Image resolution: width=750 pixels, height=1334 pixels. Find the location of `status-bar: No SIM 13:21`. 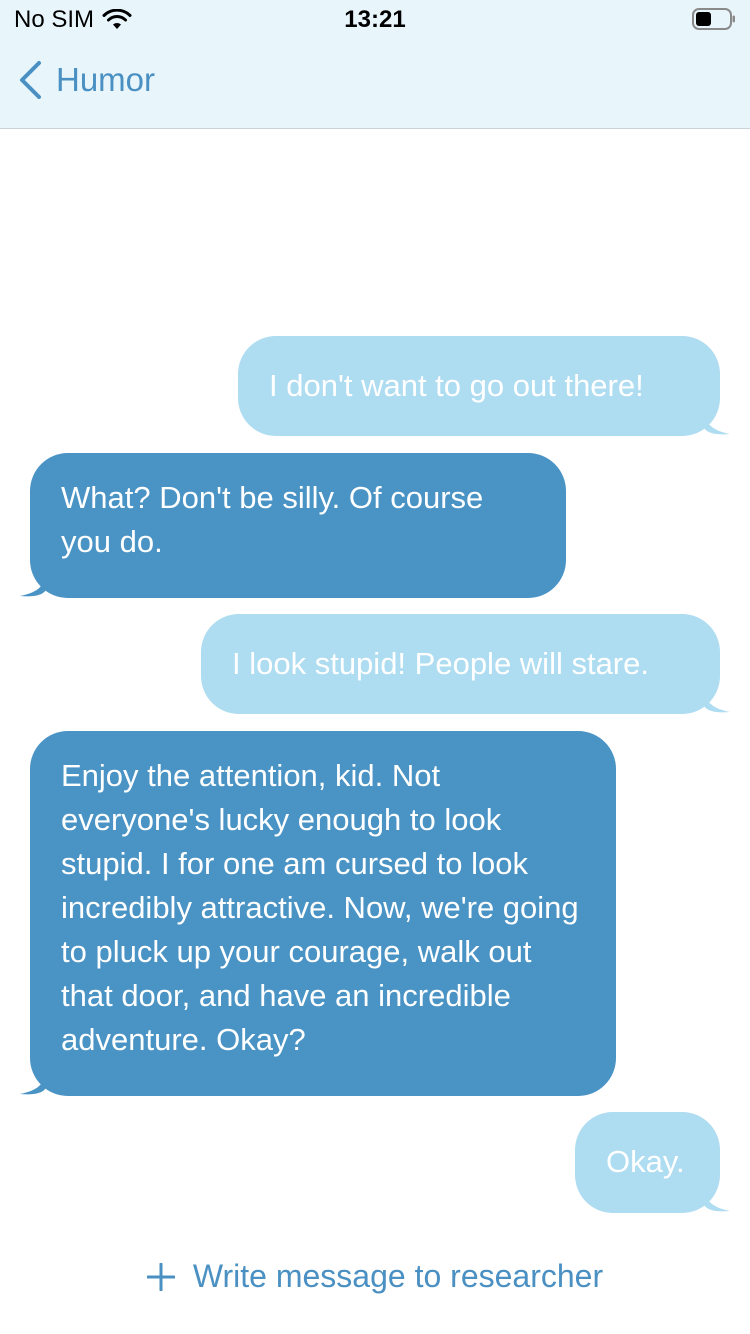

status-bar: No SIM 13:21 is located at coordinates (375, 21).